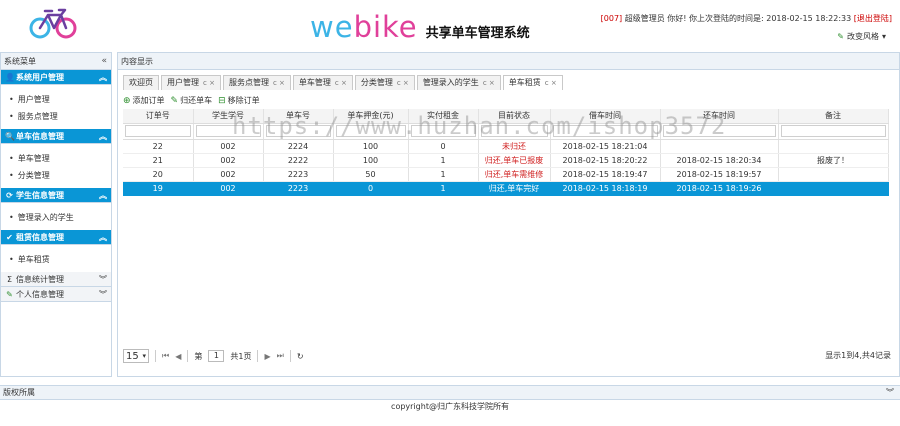 This screenshot has height=426, width=900. I want to click on tab-item: 分类管理 c ×, so click(384, 82).